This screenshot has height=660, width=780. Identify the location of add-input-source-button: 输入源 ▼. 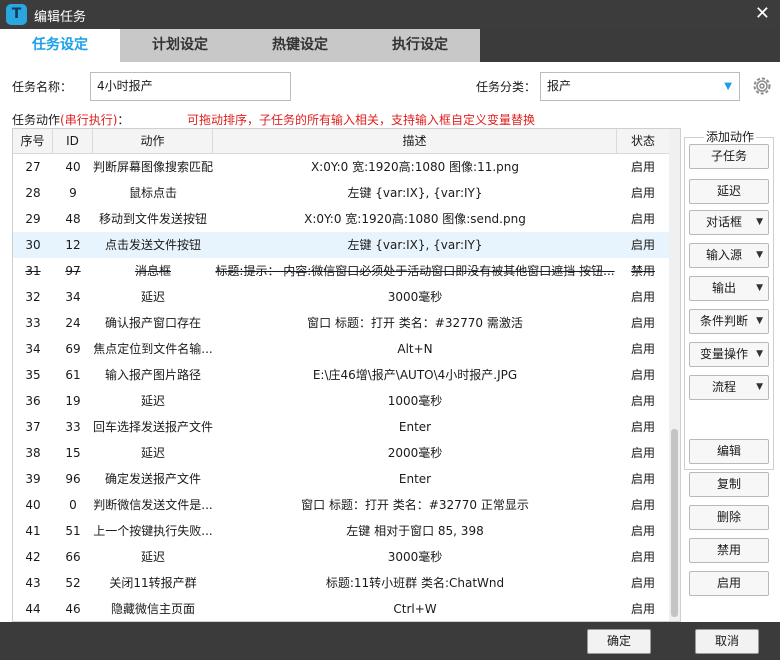
(729, 255).